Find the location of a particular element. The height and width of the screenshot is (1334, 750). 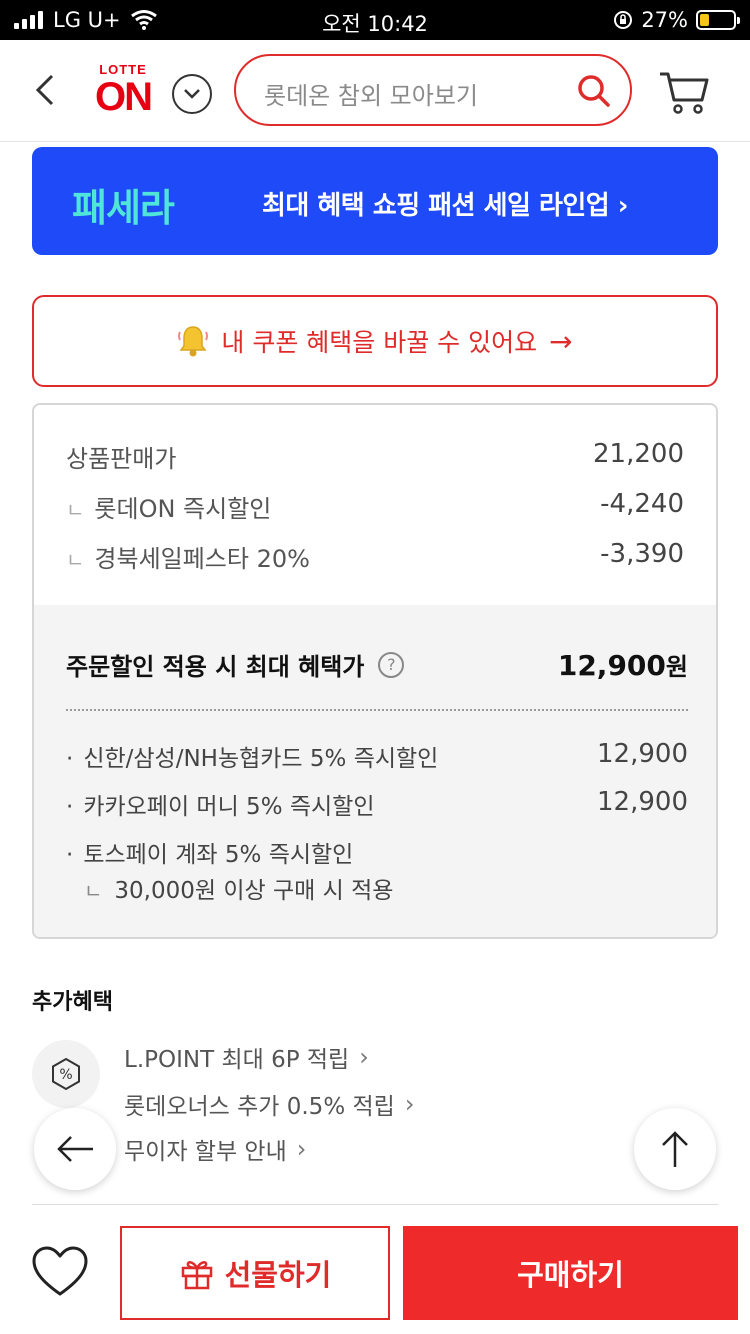

gift-icon is located at coordinates (196, 1275).